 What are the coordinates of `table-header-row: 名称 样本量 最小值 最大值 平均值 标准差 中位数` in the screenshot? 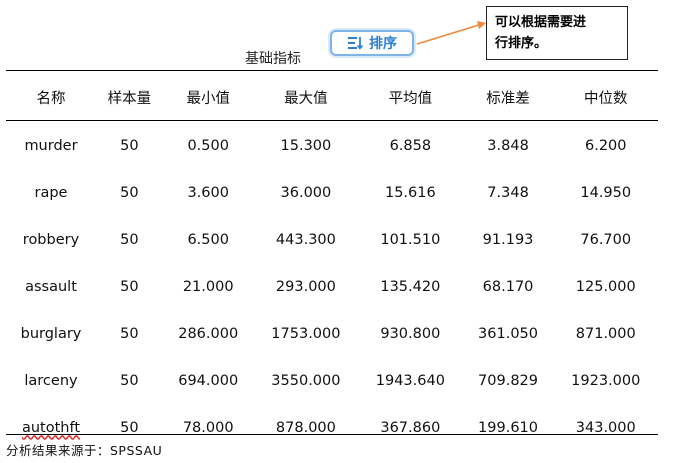 It's located at (332, 97).